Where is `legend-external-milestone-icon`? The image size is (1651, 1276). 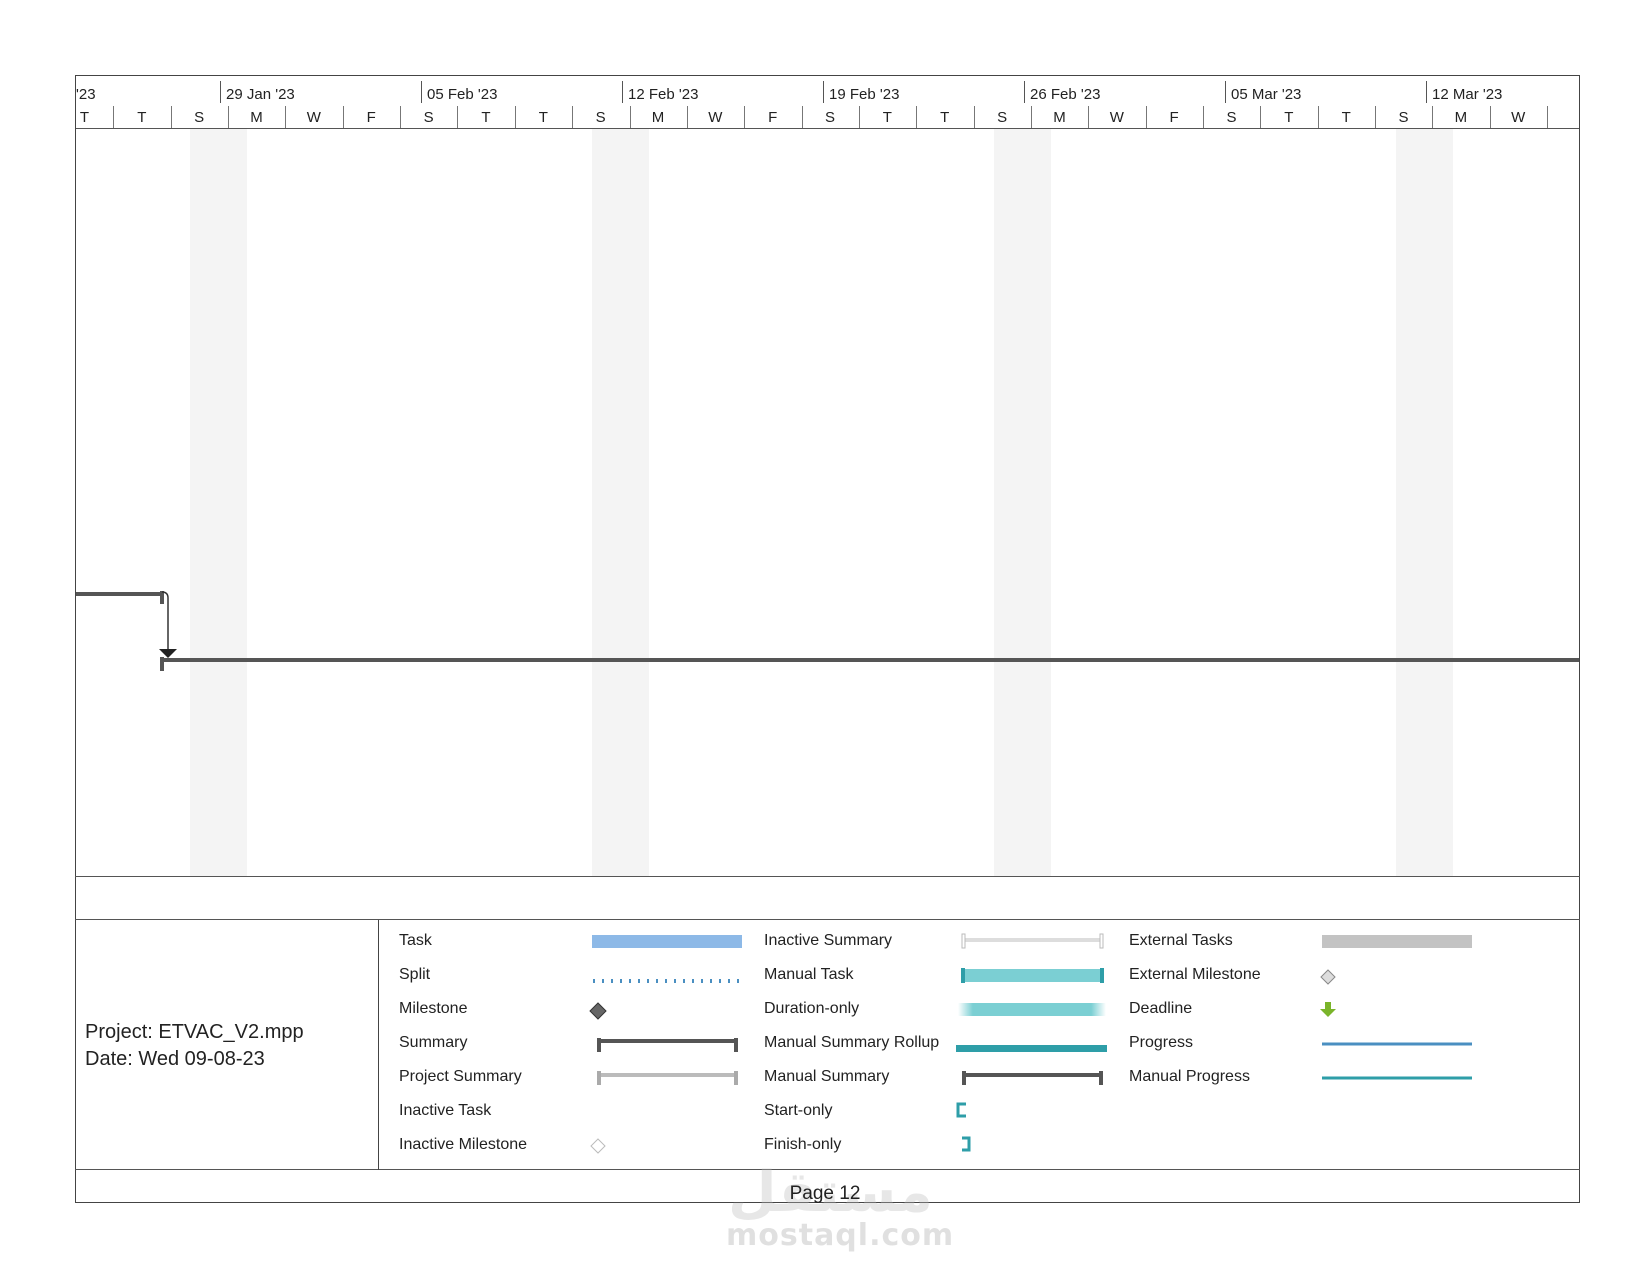
legend-external-milestone-icon is located at coordinates (1328, 977).